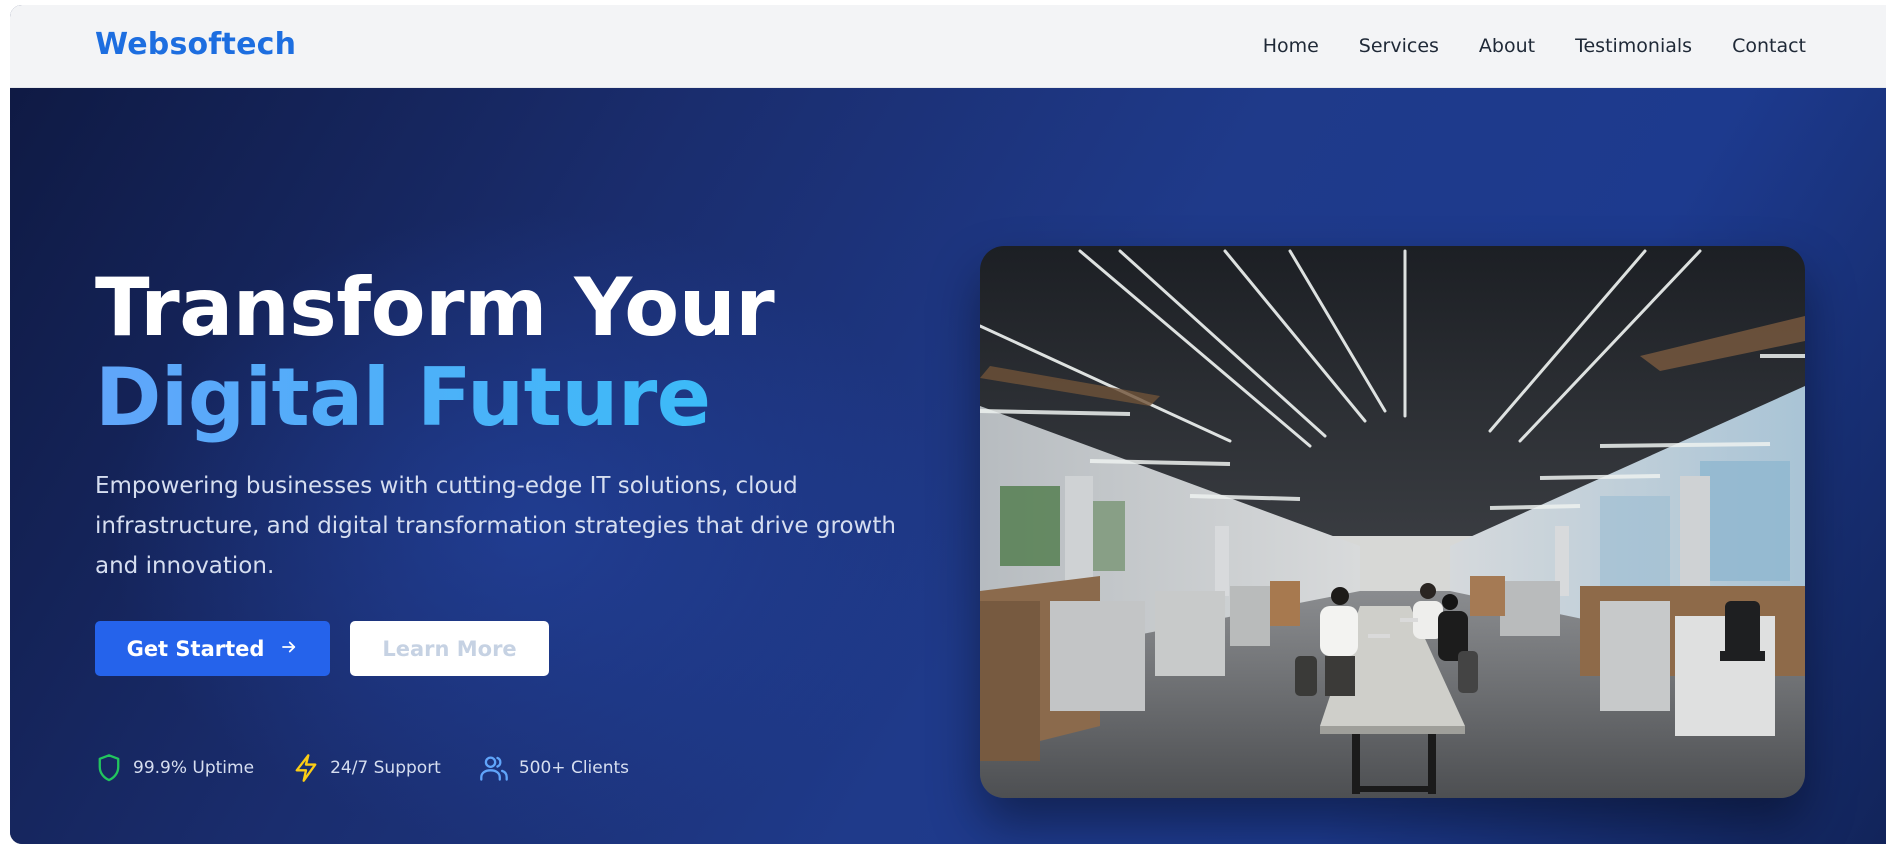 The width and height of the screenshot is (1886, 844). Describe the element at coordinates (435, 307) in the screenshot. I see `hero-headline-line1: Transform Your` at that location.